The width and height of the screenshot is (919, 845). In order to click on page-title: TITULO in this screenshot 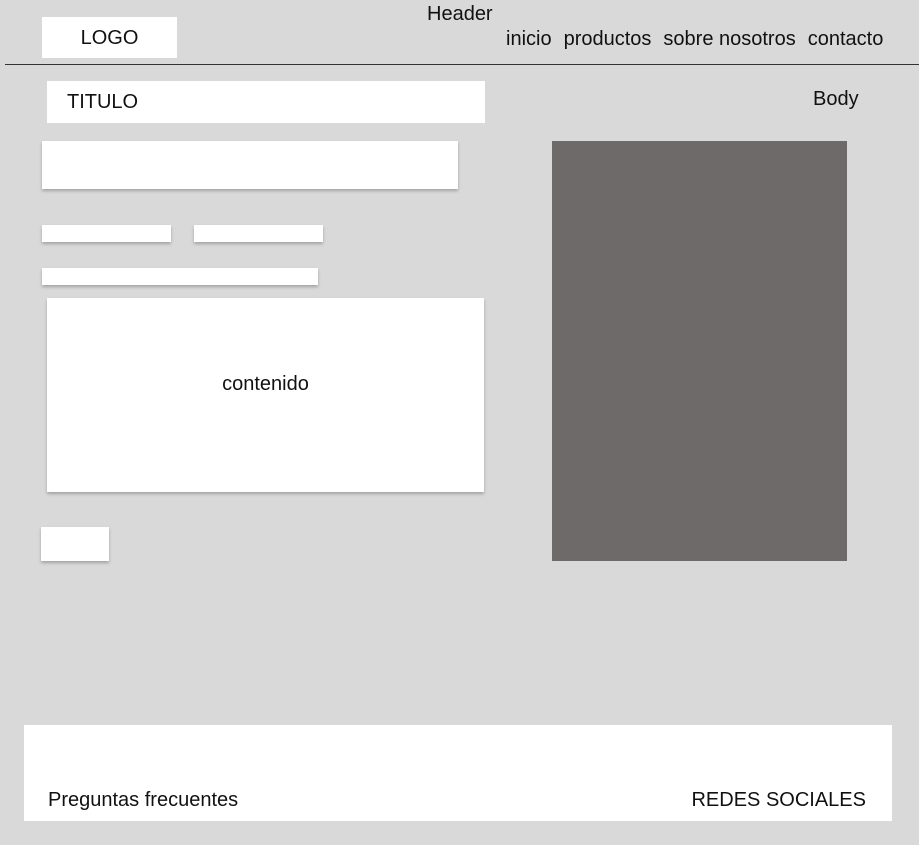, I will do `click(266, 102)`.